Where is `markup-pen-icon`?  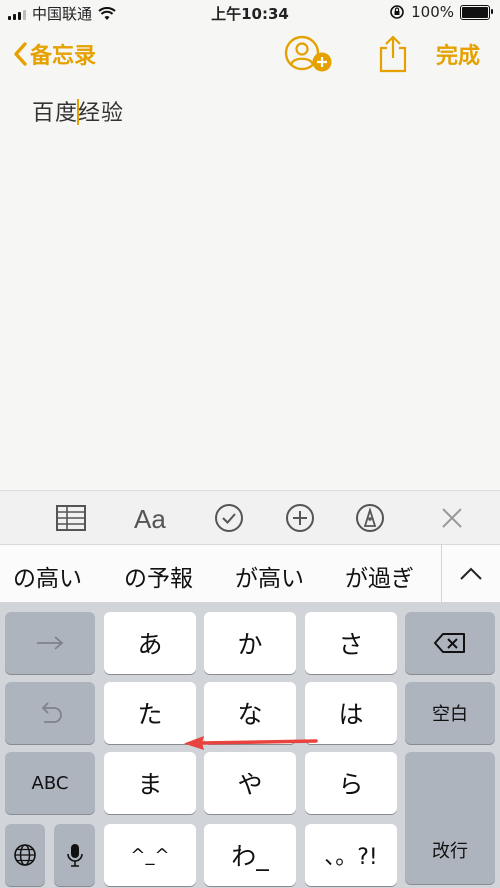
markup-pen-icon is located at coordinates (370, 518).